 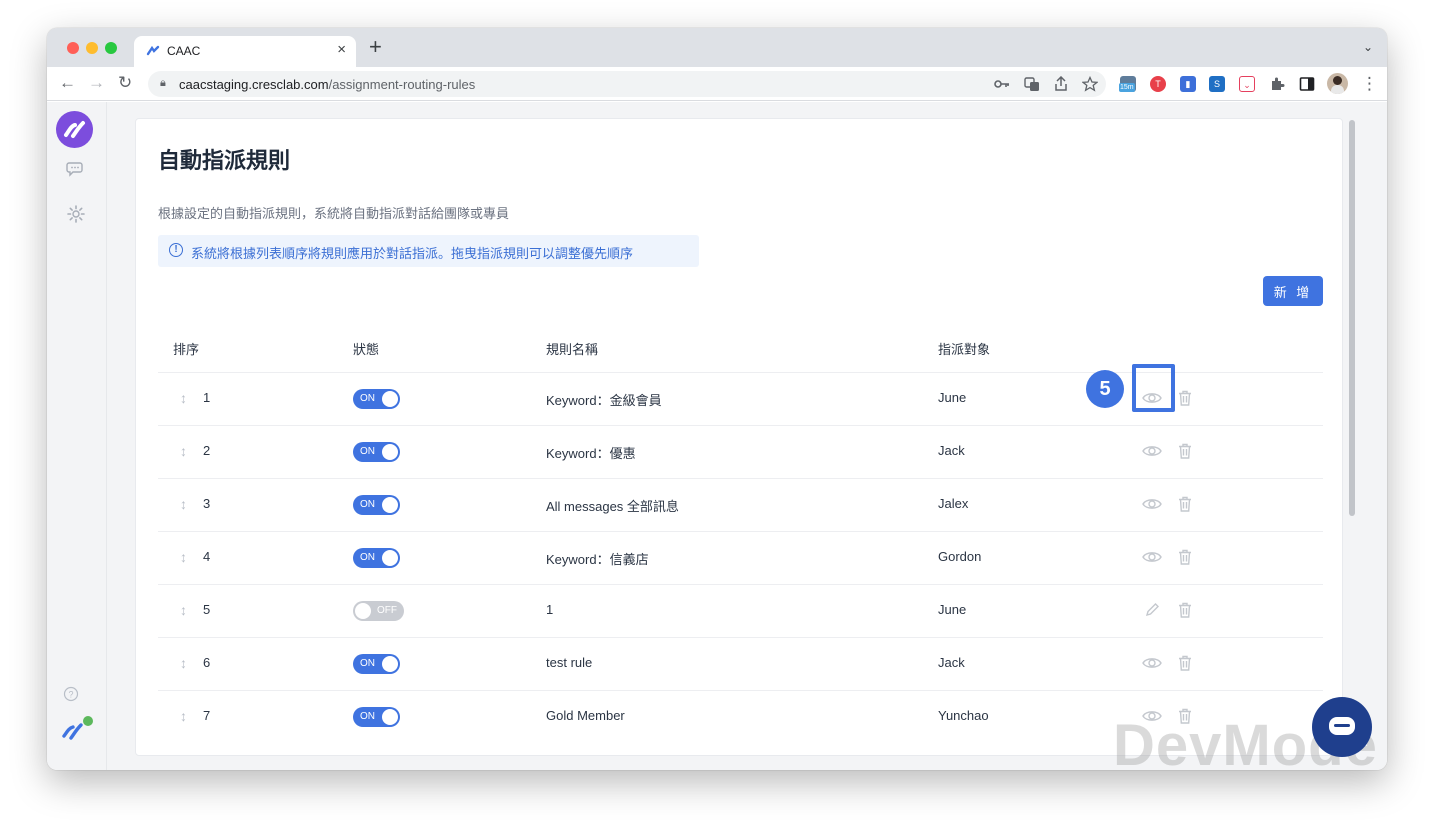 I want to click on back-arrow-icon: ←, so click(x=67, y=83).